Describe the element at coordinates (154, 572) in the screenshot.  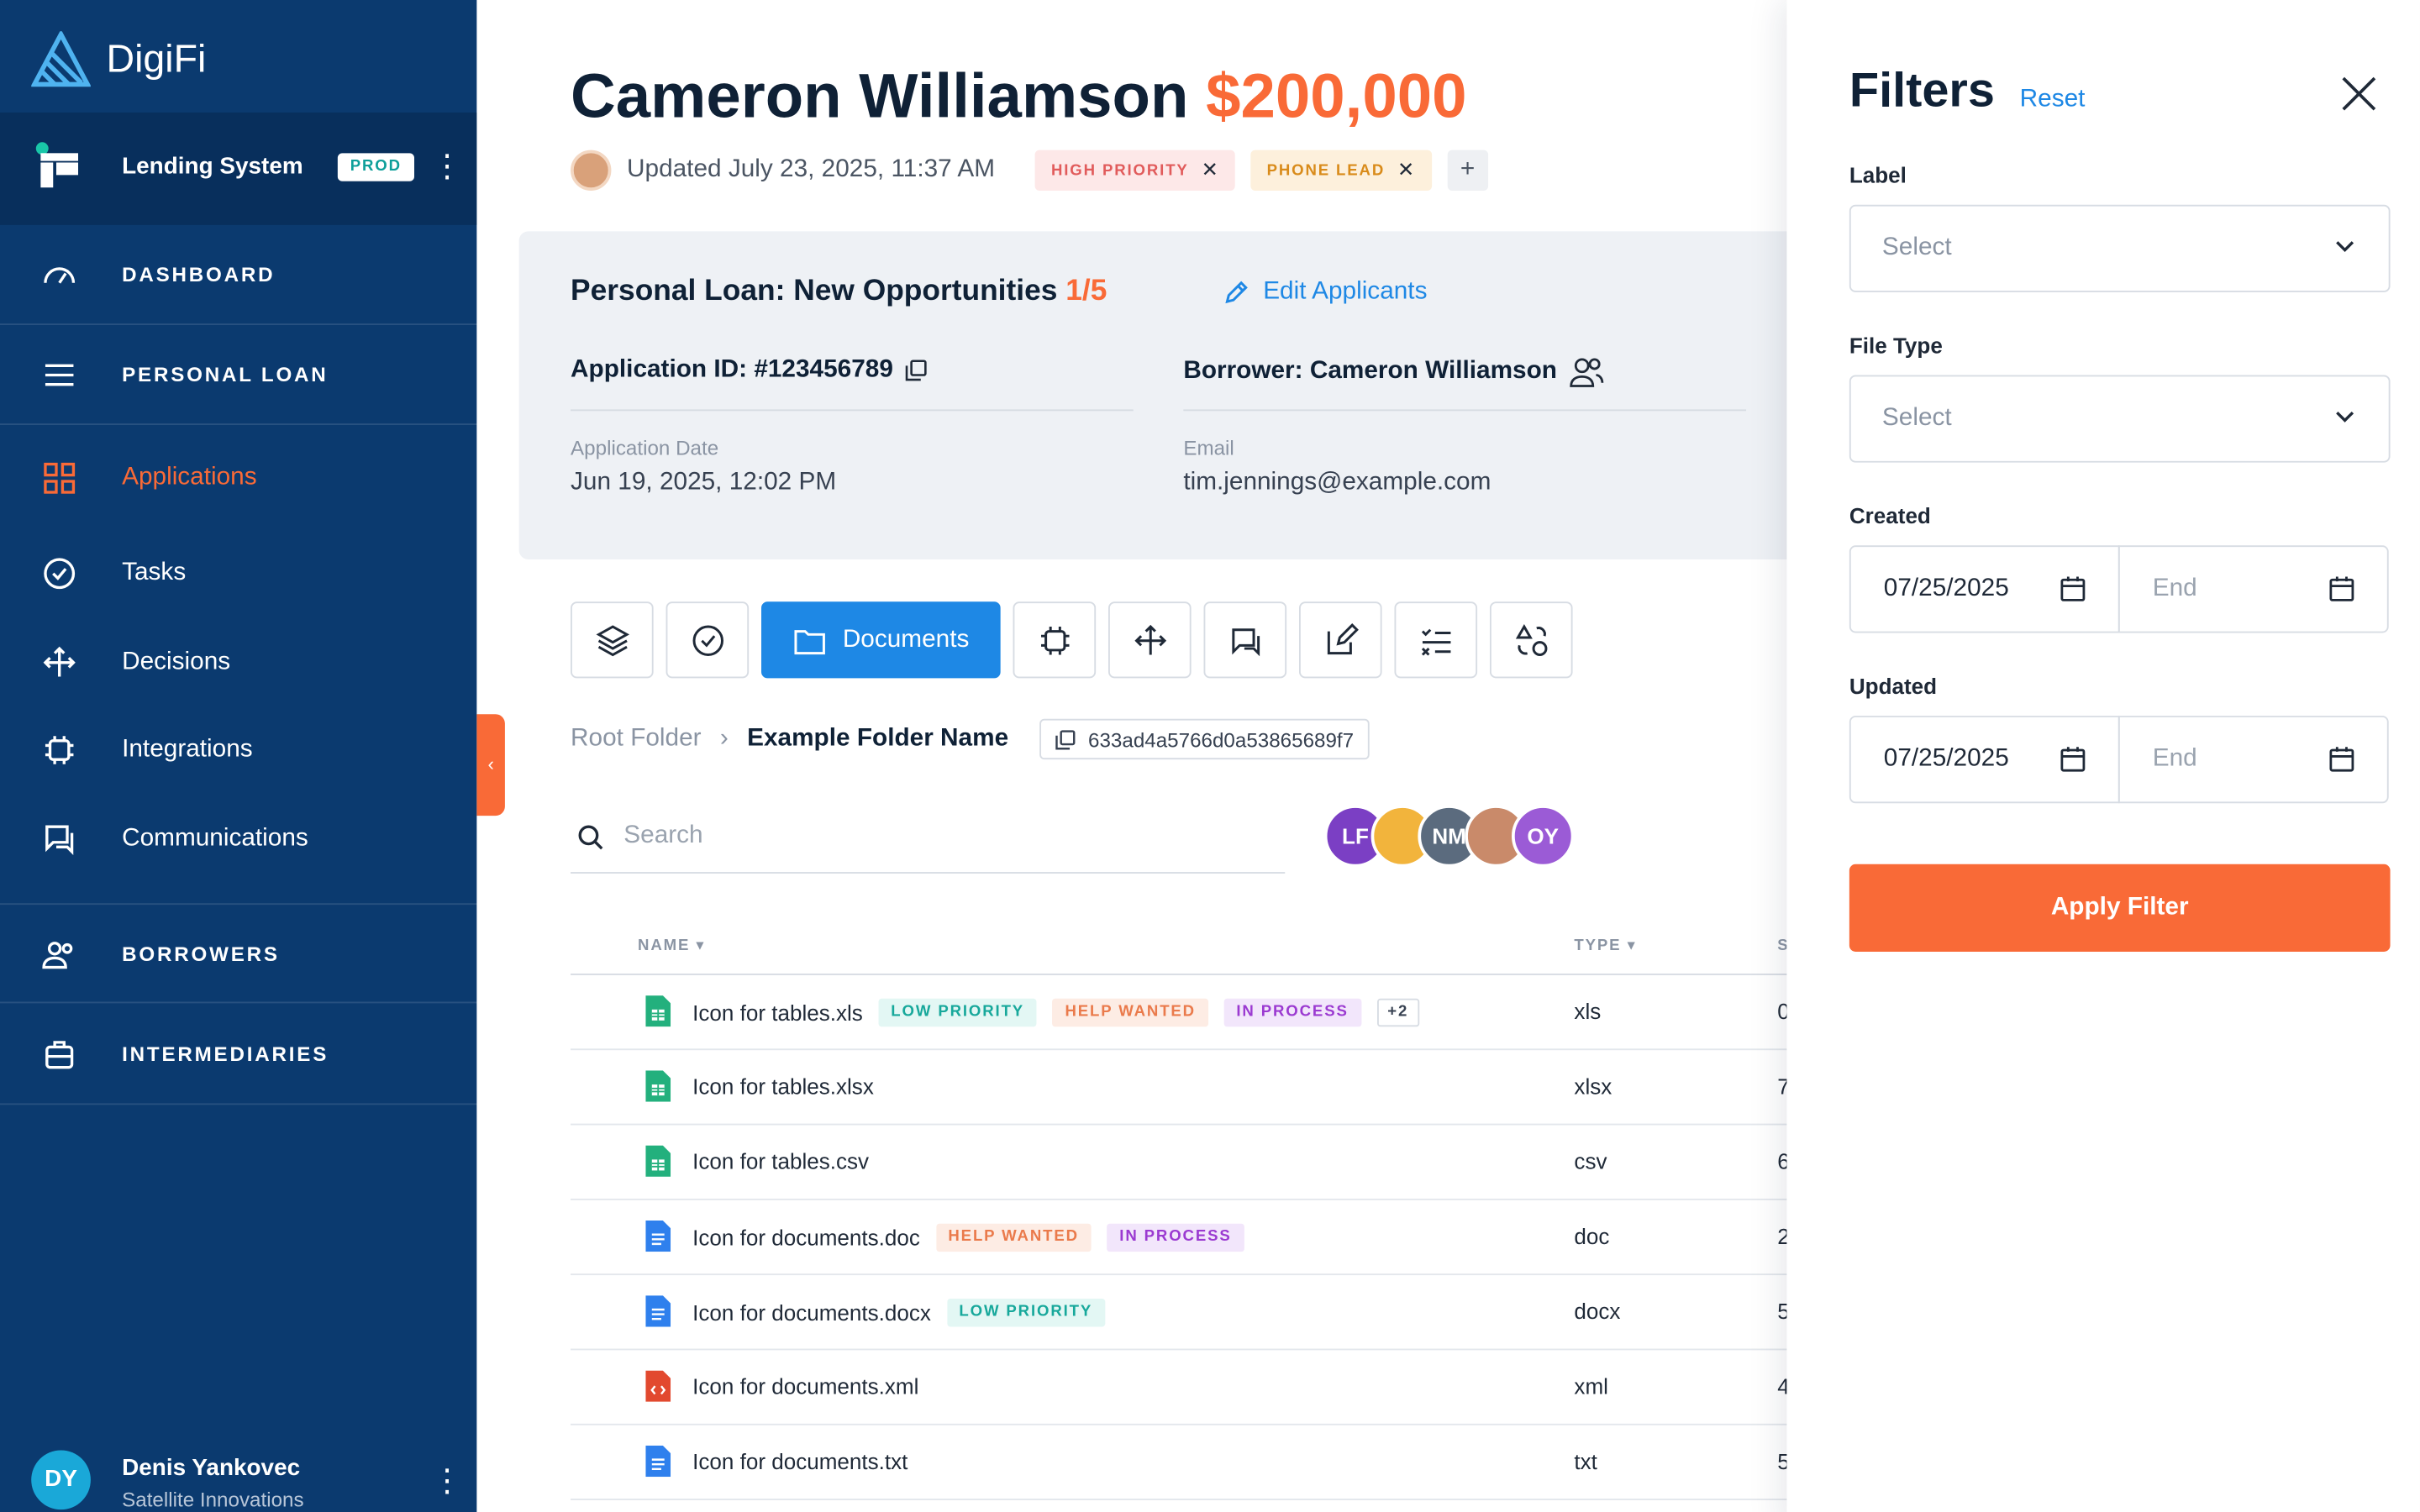
I see `sidebar-item-label: Tasks` at that location.